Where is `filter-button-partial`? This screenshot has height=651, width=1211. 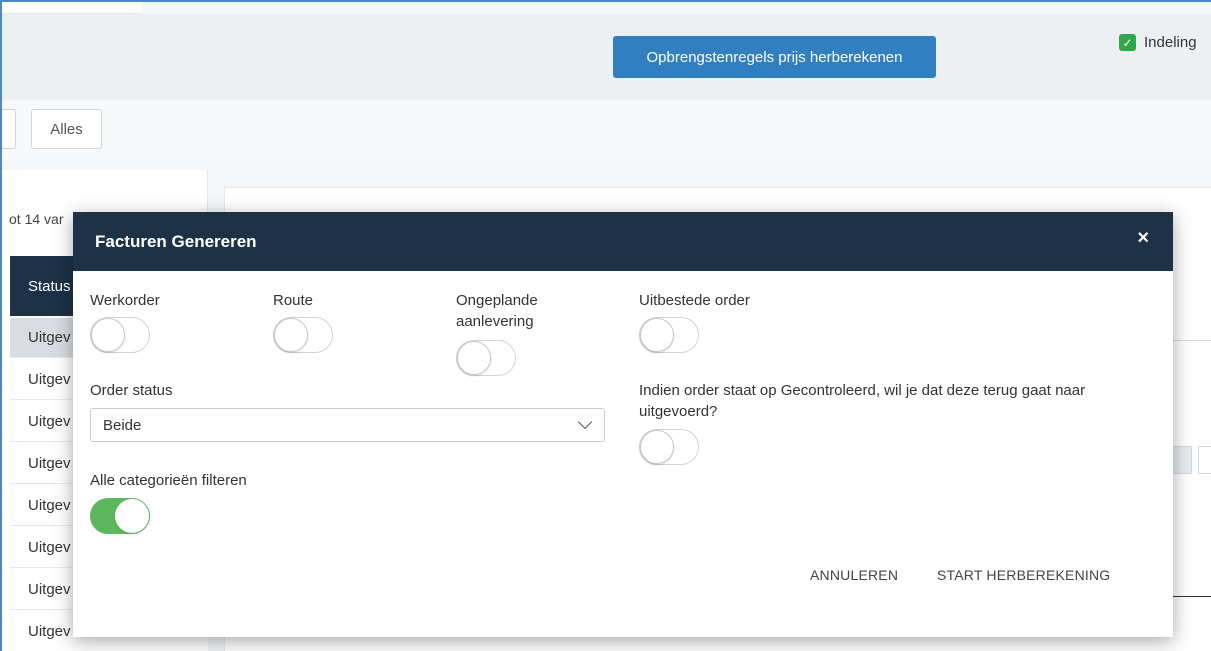
filter-button-partial is located at coordinates (9, 129).